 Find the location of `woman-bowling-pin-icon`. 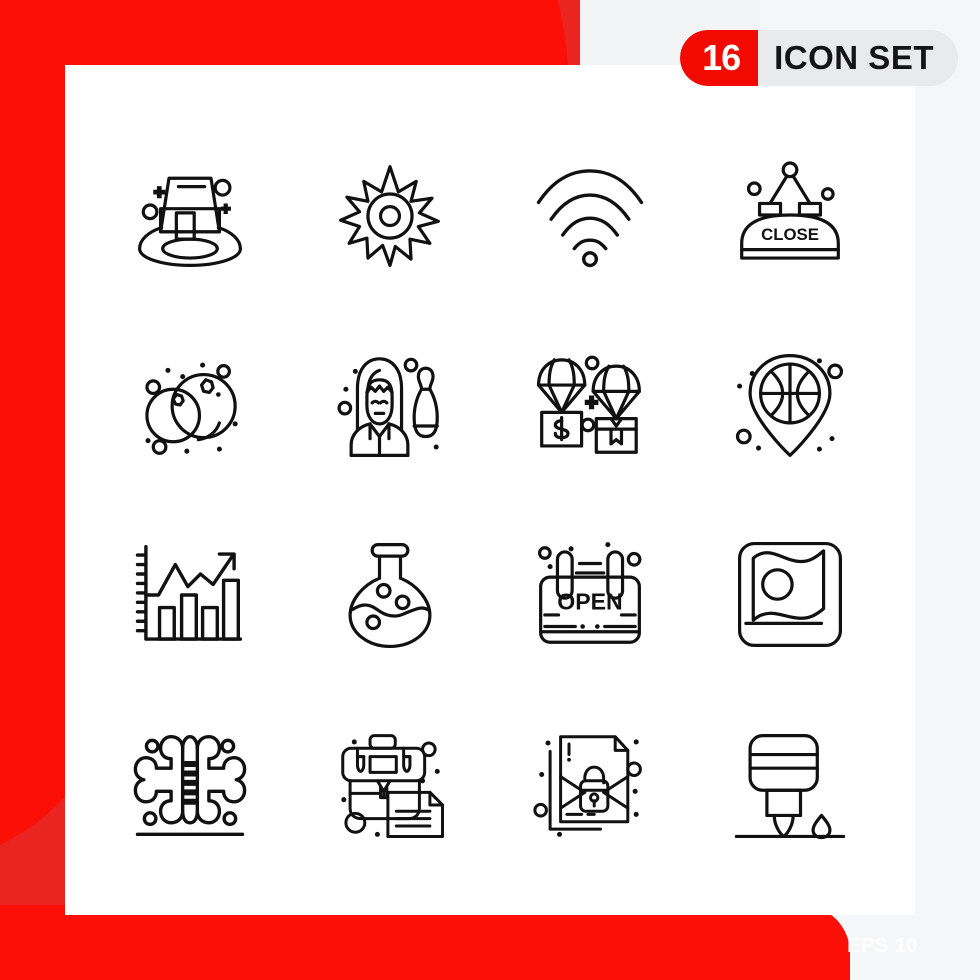

woman-bowling-pin-icon is located at coordinates (390, 405).